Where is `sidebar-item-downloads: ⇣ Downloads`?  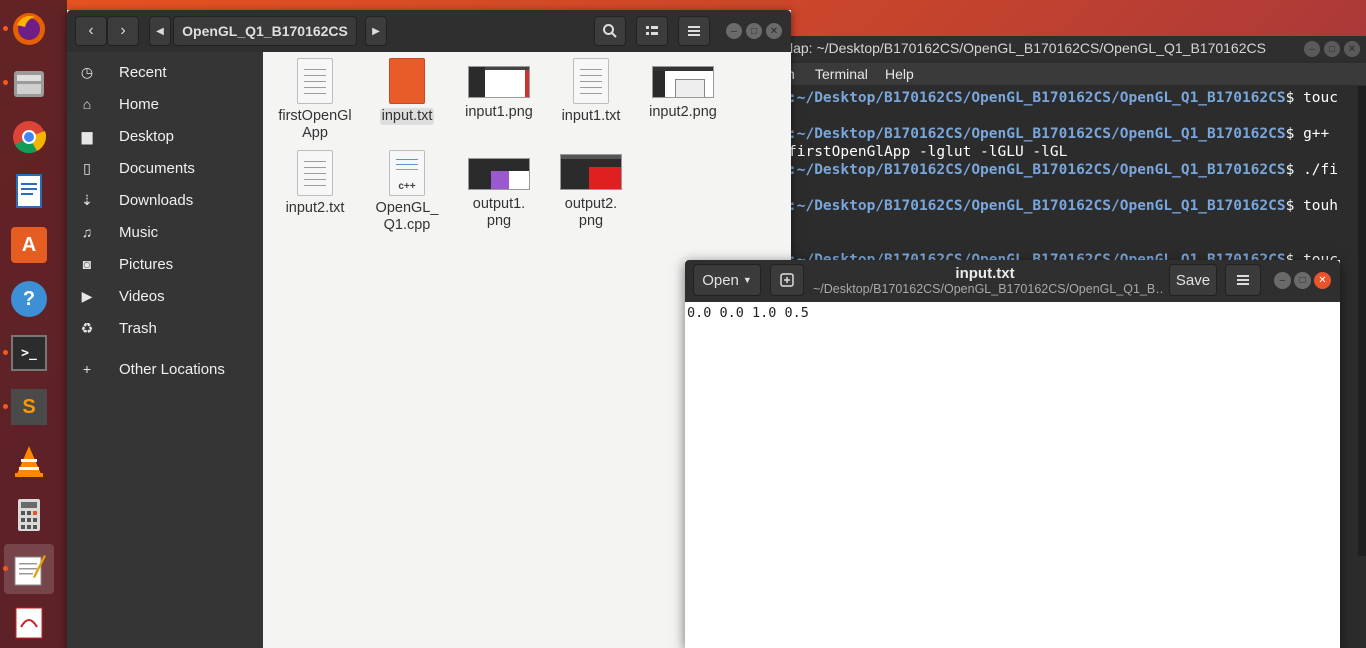 sidebar-item-downloads: ⇣ Downloads is located at coordinates (165, 200).